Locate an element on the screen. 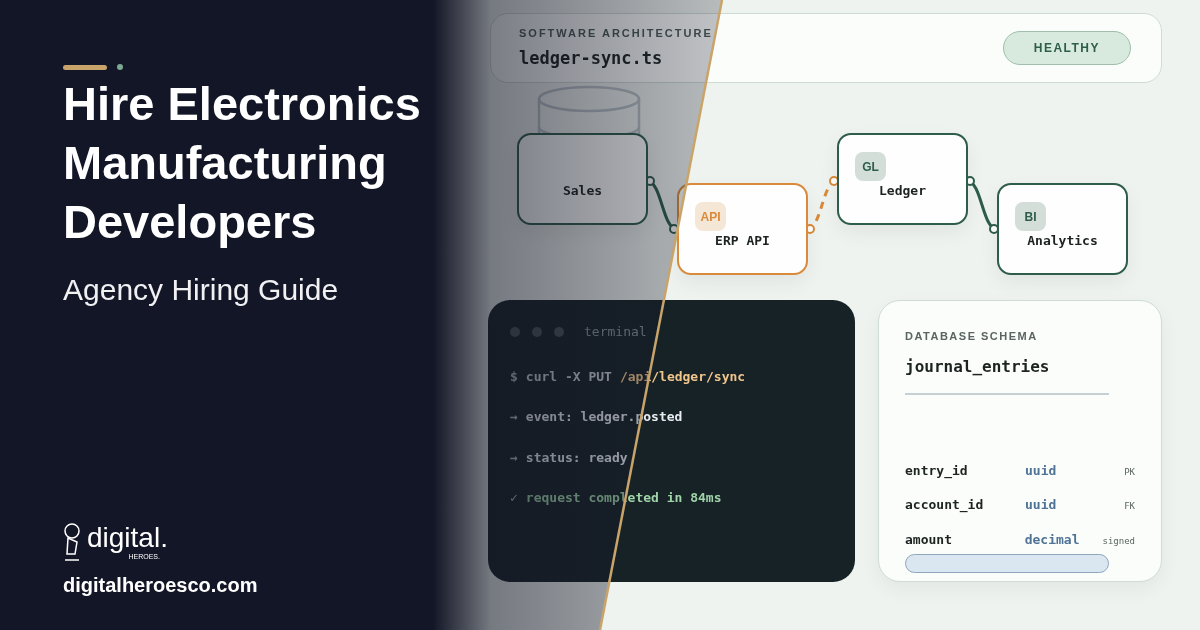 The height and width of the screenshot is (630, 1200). status-badge: HEALTHY is located at coordinates (1066, 48).